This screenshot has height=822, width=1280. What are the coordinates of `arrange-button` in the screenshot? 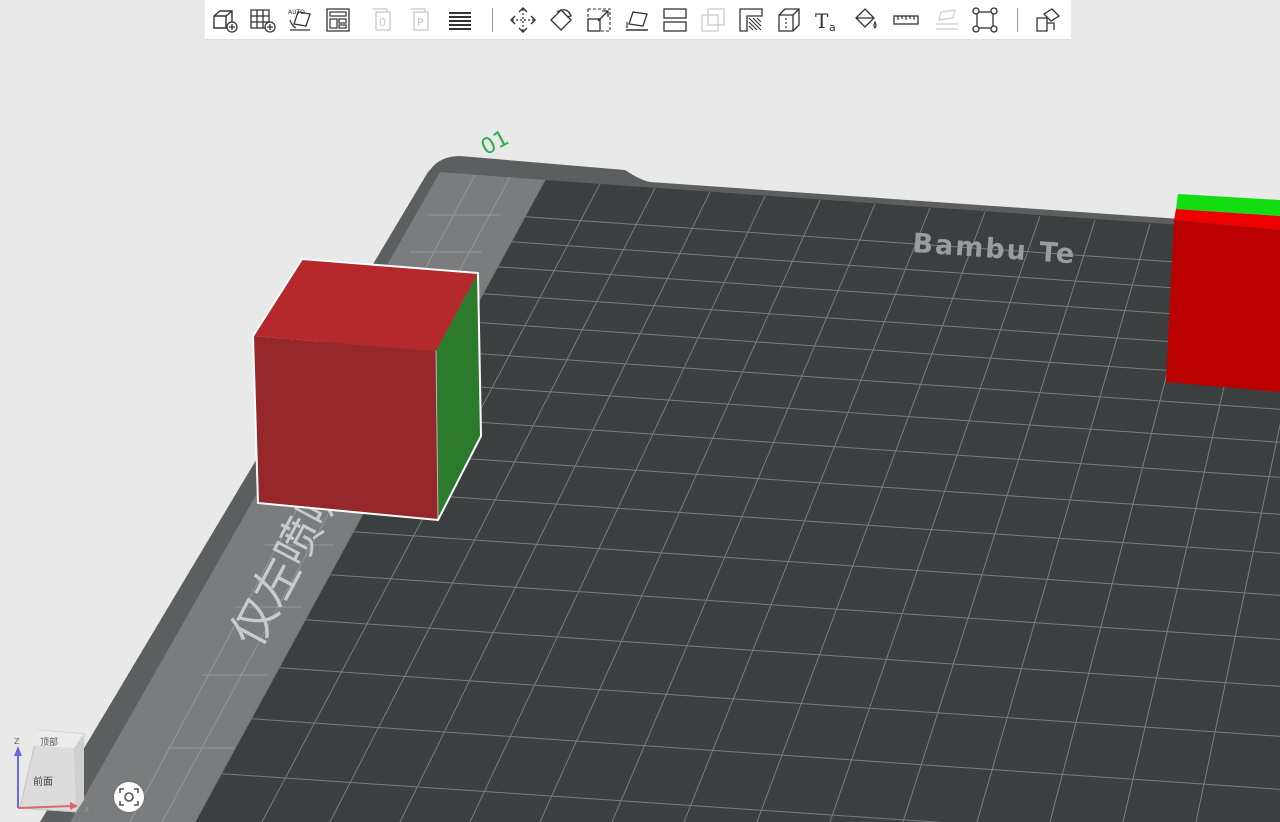 It's located at (338, 20).